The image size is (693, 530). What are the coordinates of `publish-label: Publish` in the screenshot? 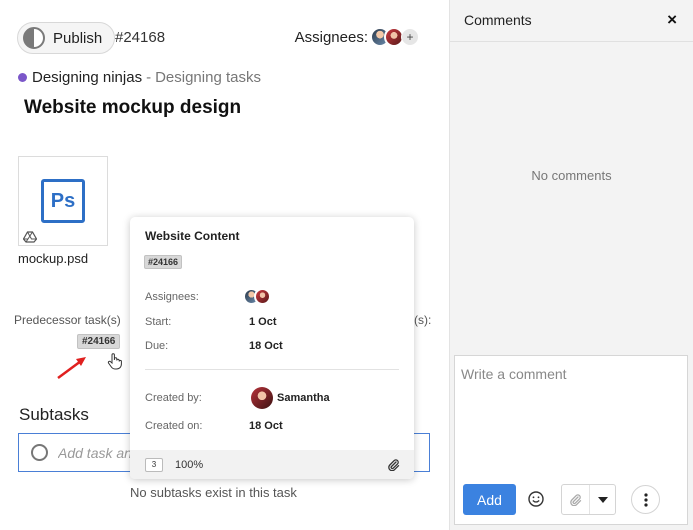 It's located at (78, 38).